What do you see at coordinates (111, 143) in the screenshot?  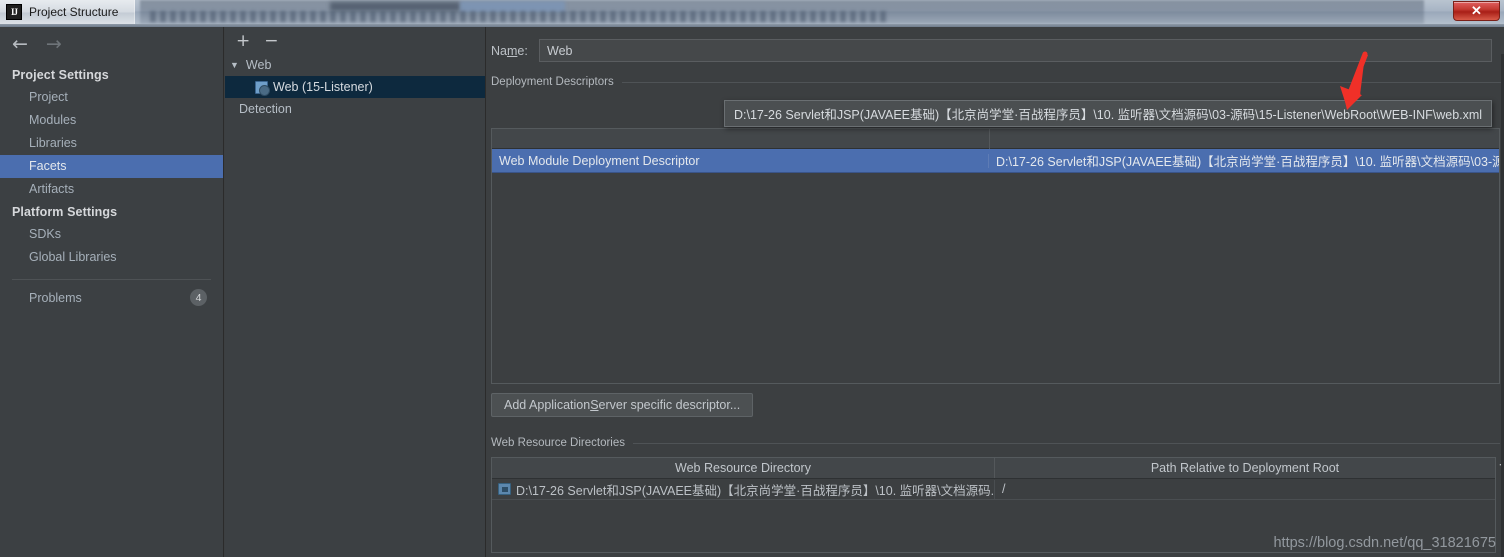 I see `sidebar-item-libraries: Libraries` at bounding box center [111, 143].